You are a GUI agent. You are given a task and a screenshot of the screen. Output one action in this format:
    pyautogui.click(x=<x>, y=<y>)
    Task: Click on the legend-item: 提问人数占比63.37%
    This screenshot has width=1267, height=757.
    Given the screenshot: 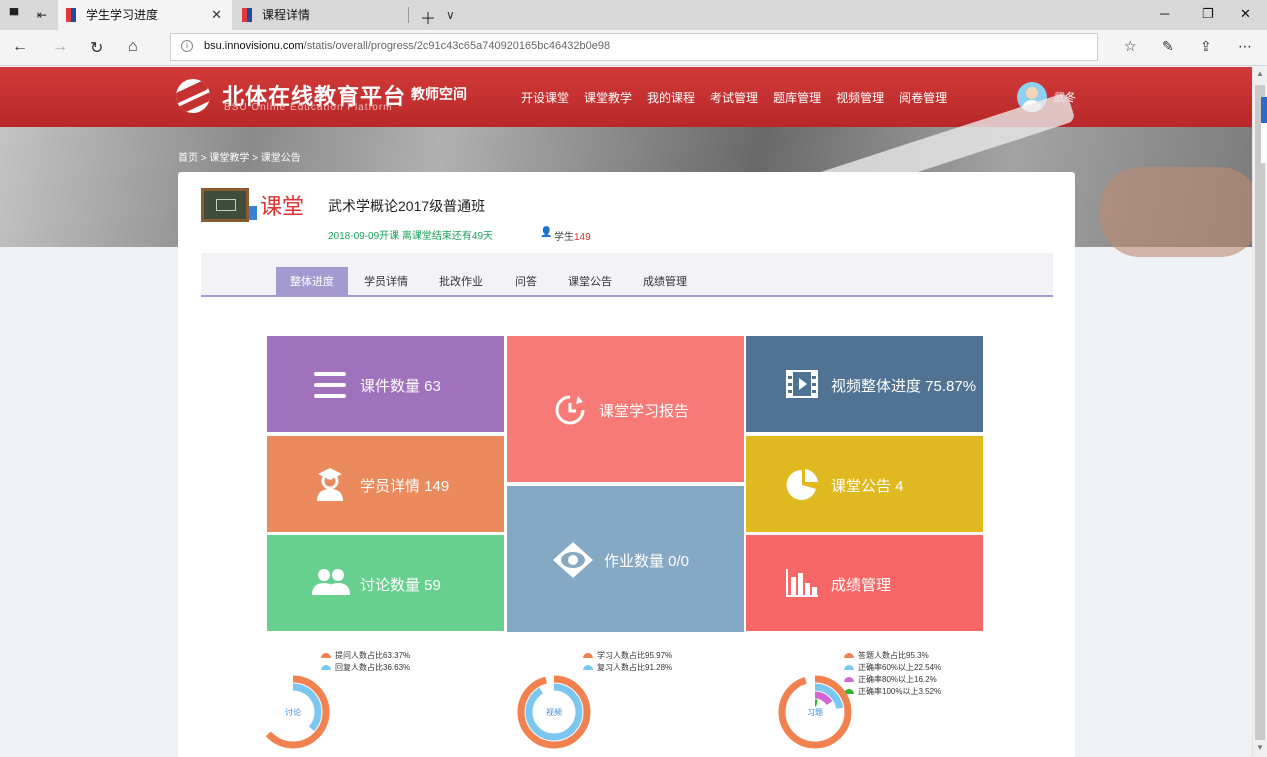 What is the action you would take?
    pyautogui.click(x=365, y=656)
    